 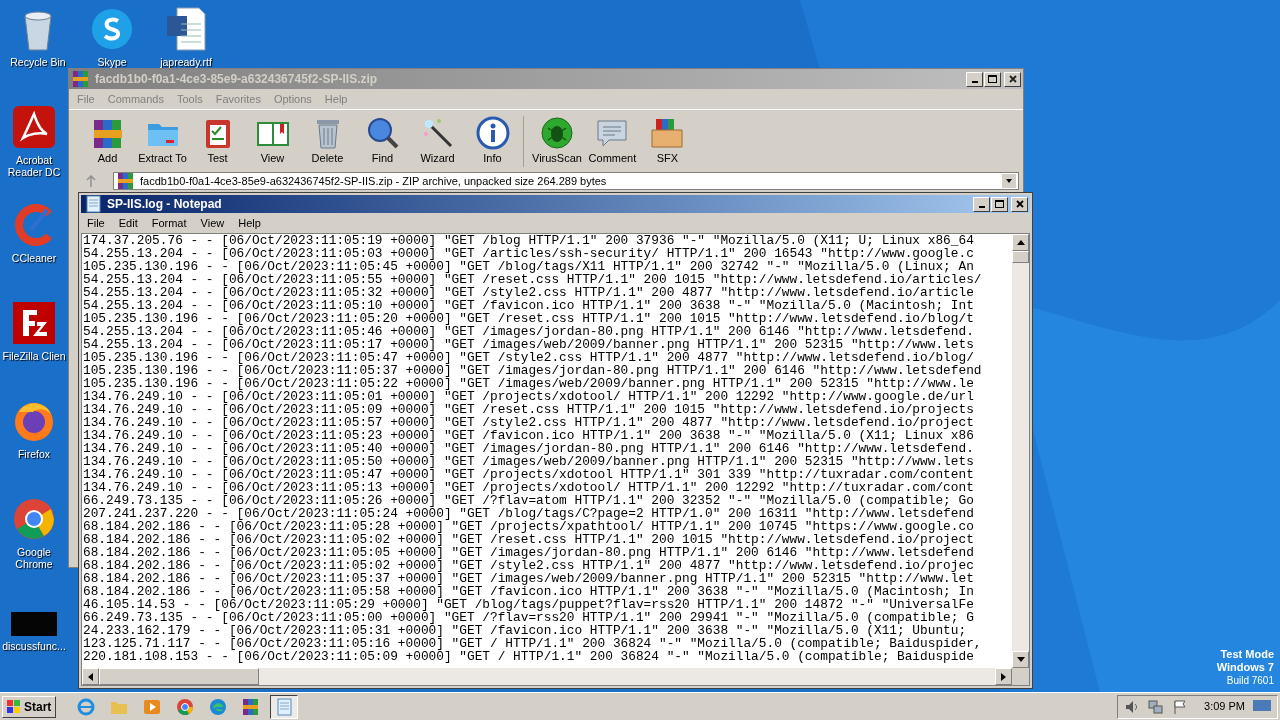 What do you see at coordinates (1020, 451) in the screenshot?
I see `vertical-scrollbar` at bounding box center [1020, 451].